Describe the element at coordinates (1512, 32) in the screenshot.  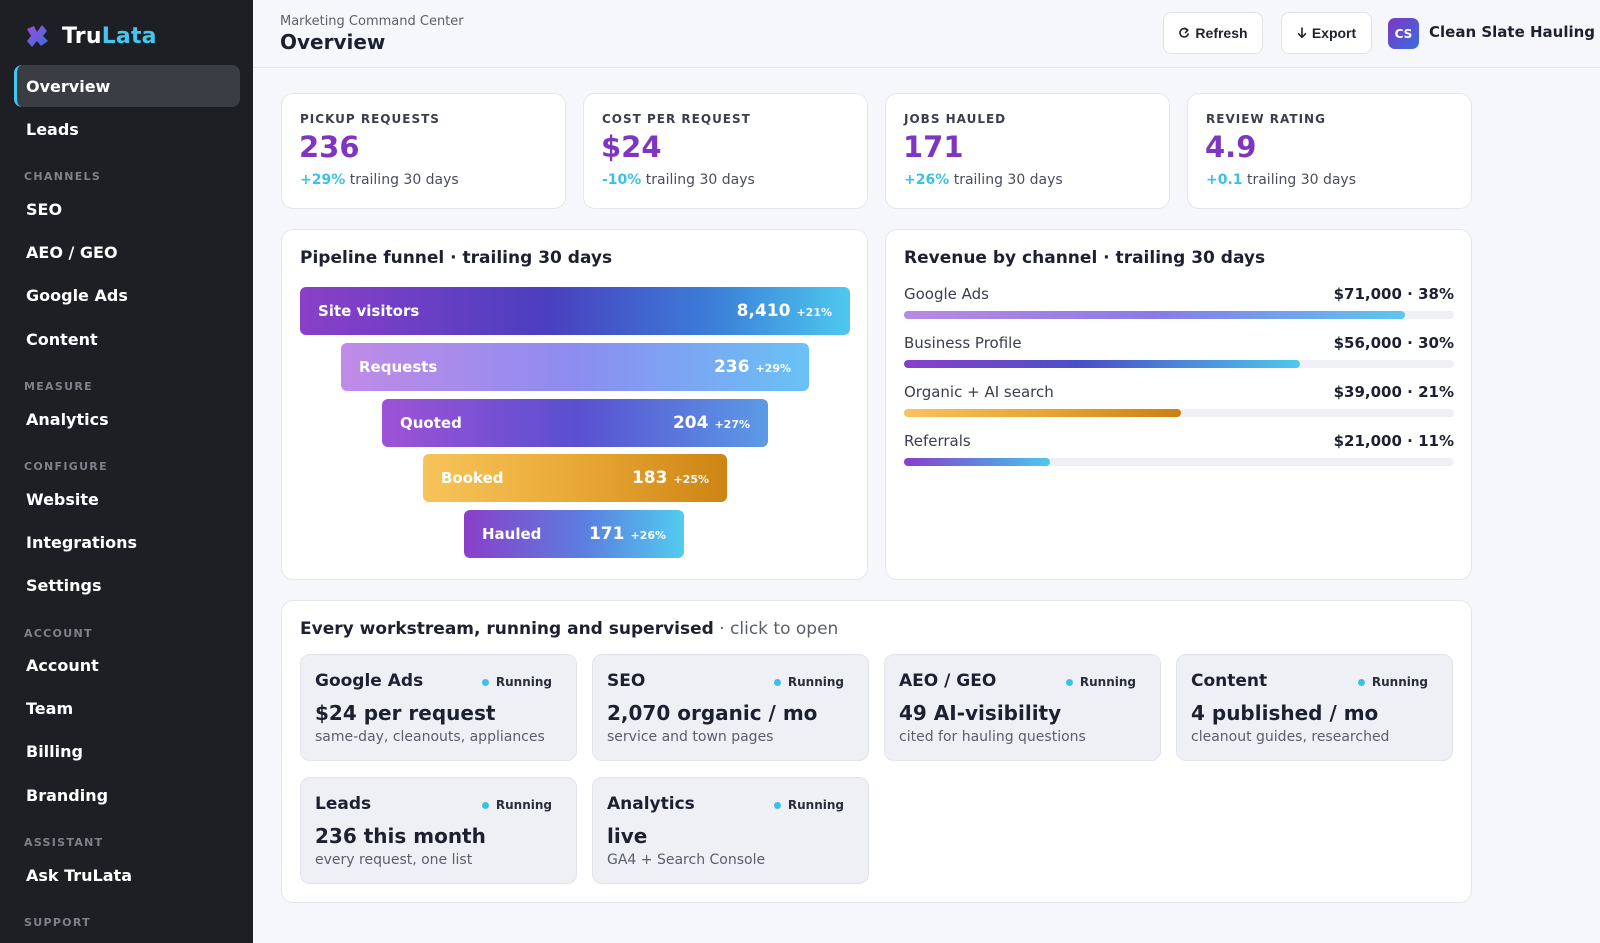
I see `account-name: Clean Slate Hauling` at that location.